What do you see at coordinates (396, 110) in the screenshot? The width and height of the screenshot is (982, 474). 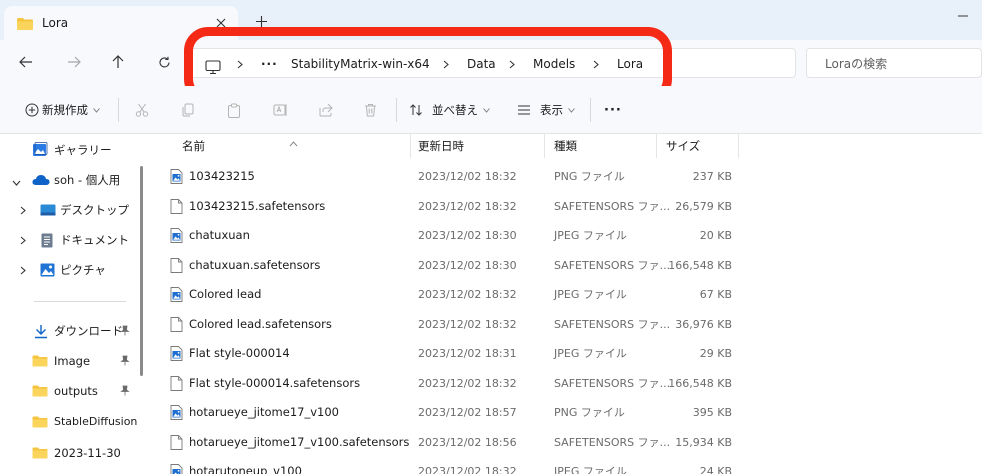 I see `toolbar-divider` at bounding box center [396, 110].